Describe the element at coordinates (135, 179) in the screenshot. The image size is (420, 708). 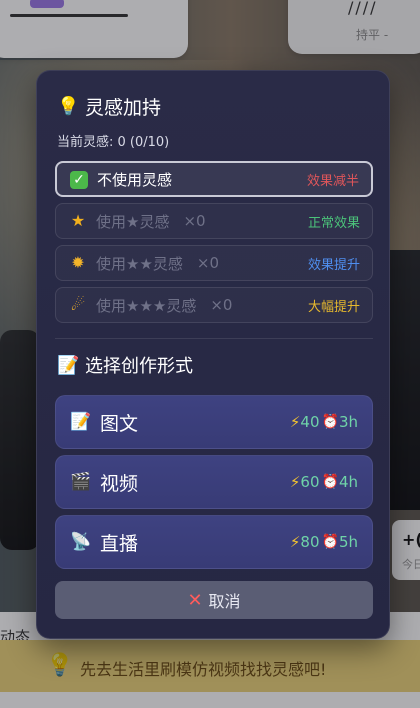
I see `option-label: 不使用灵感` at that location.